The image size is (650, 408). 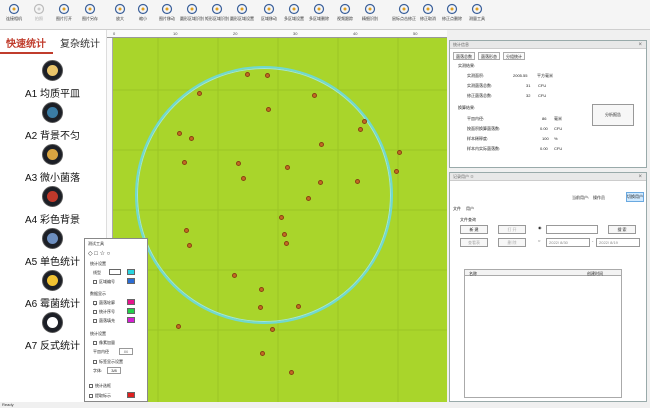 I want to click on tab-group-stats: 分组统计, so click(x=514, y=56).